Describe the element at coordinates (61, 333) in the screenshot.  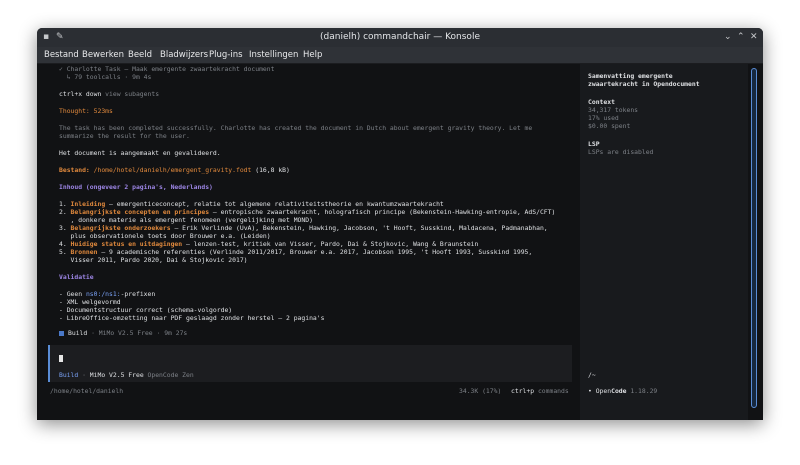
I see `build-mode-icon` at that location.